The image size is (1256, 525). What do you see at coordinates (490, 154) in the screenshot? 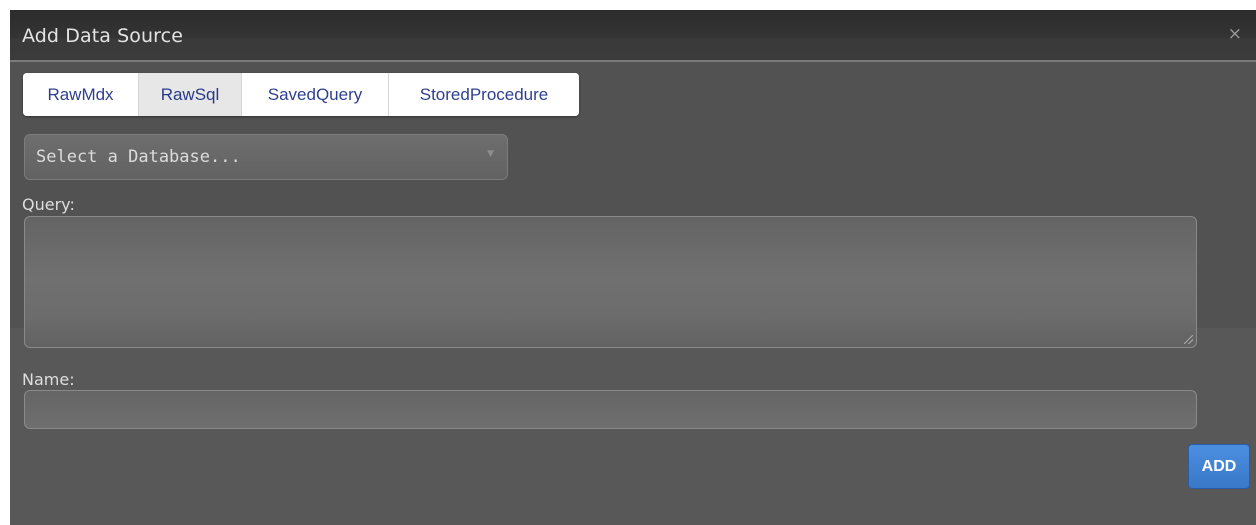
I see `chevron-down-icon: ▼` at bounding box center [490, 154].